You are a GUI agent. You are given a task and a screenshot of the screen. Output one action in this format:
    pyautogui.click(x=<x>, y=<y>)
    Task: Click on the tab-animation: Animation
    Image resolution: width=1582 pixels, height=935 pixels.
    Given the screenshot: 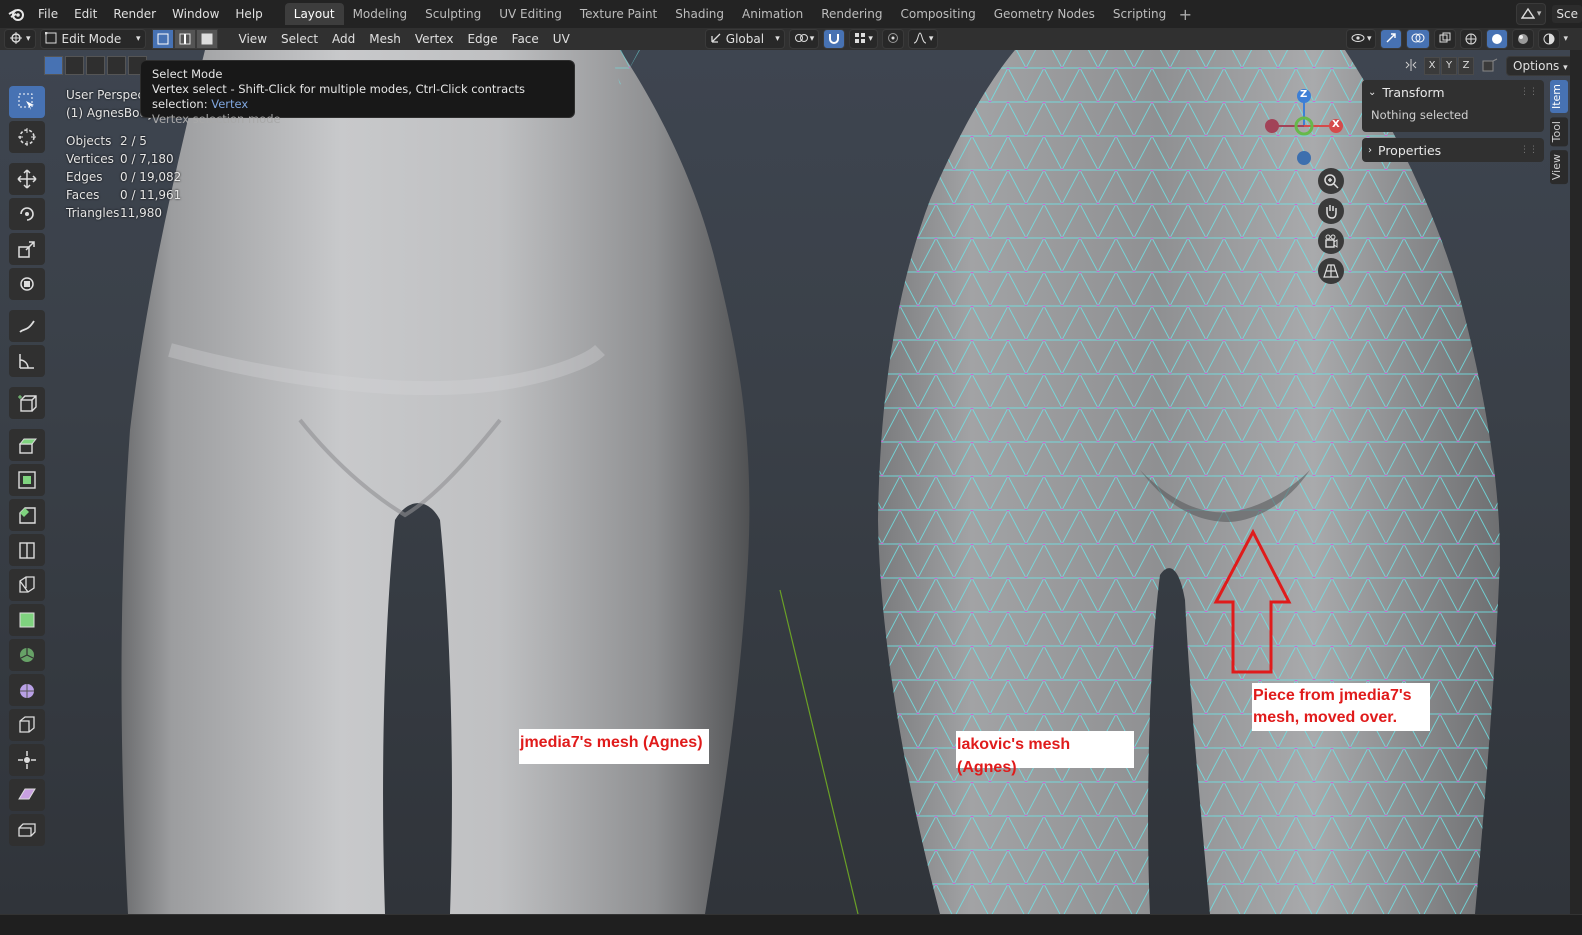 What is the action you would take?
    pyautogui.click(x=772, y=14)
    